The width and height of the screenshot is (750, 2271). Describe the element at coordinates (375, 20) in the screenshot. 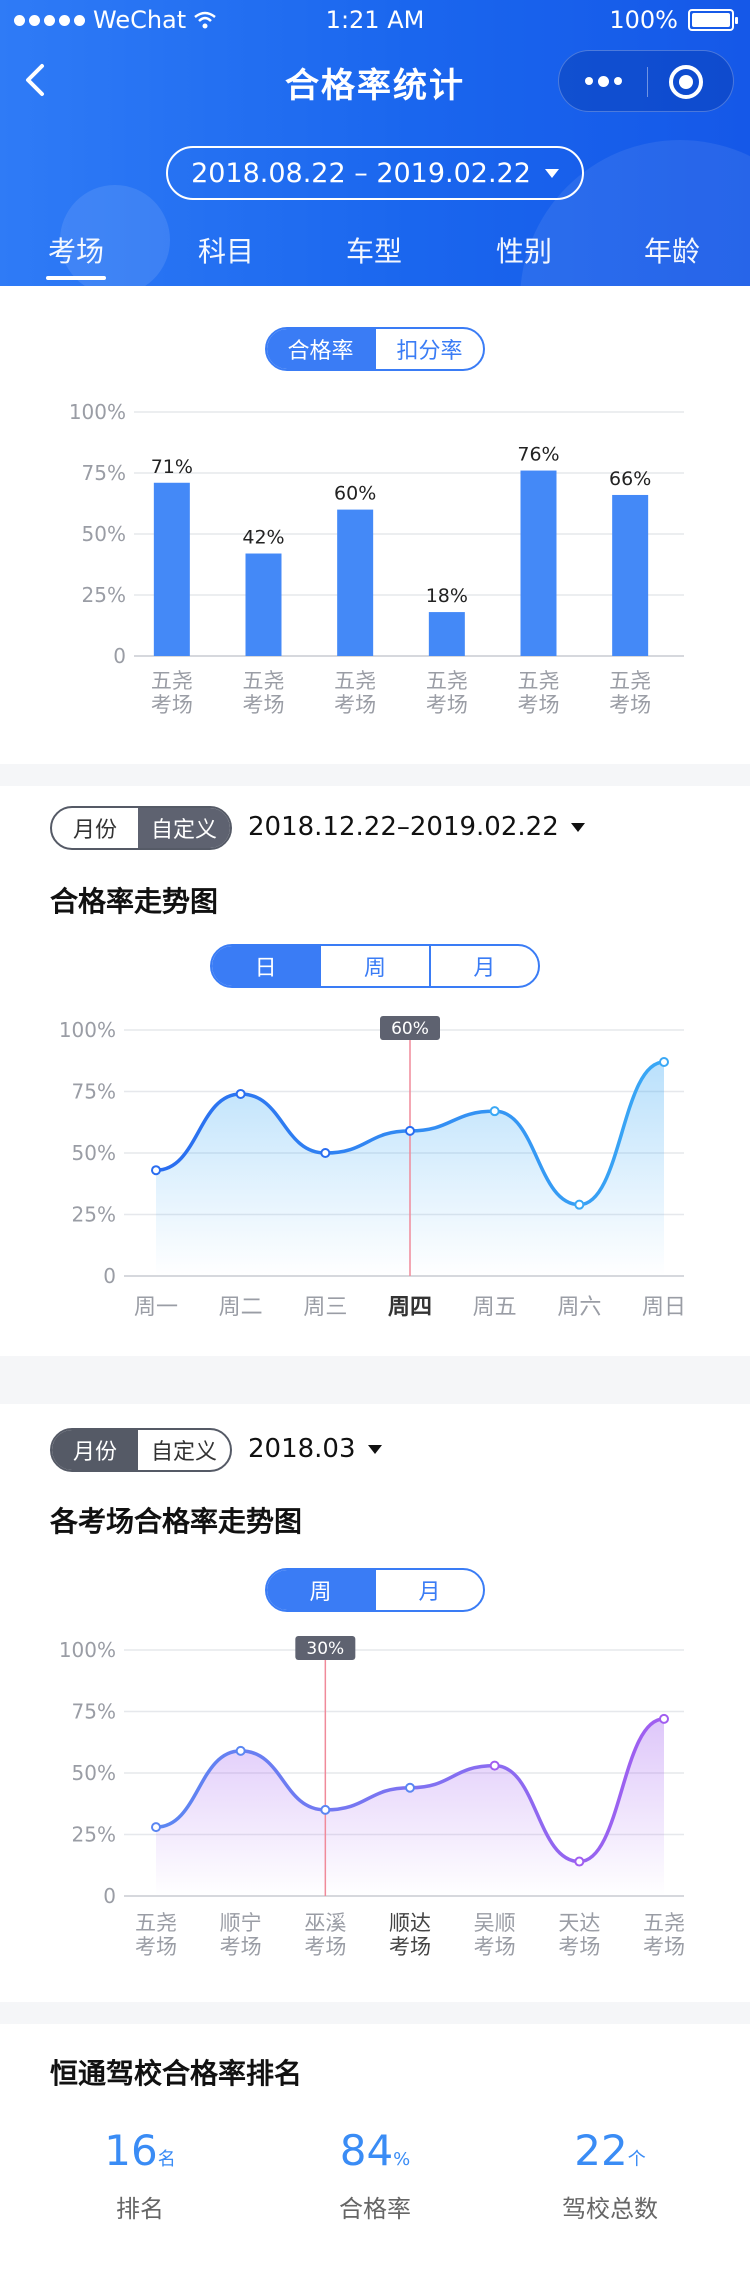

I see `status-bar: WeChat 1:21 AM 100%` at that location.